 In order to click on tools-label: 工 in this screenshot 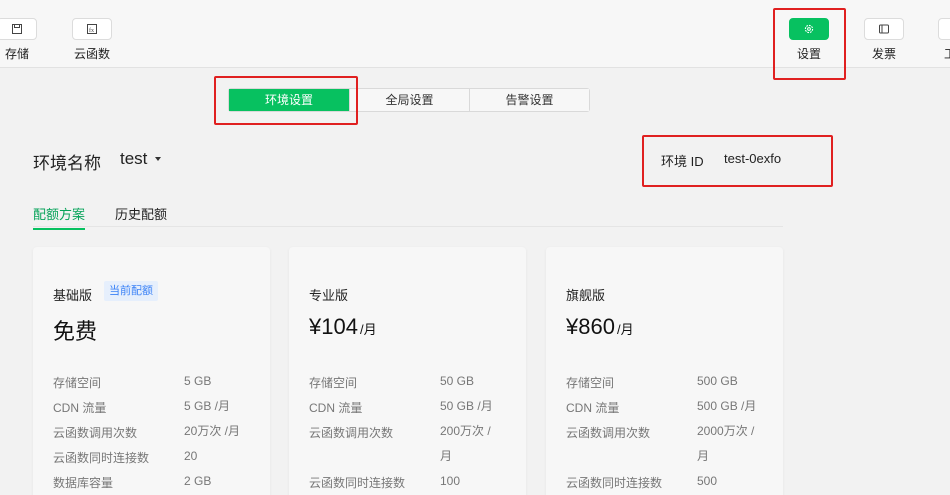, I will do `click(935, 53)`.